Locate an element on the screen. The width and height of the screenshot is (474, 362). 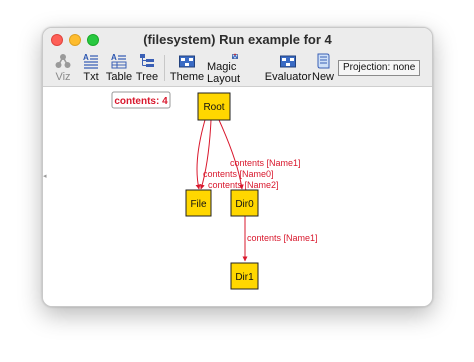
theme-label: Theme is located at coordinates (187, 77).